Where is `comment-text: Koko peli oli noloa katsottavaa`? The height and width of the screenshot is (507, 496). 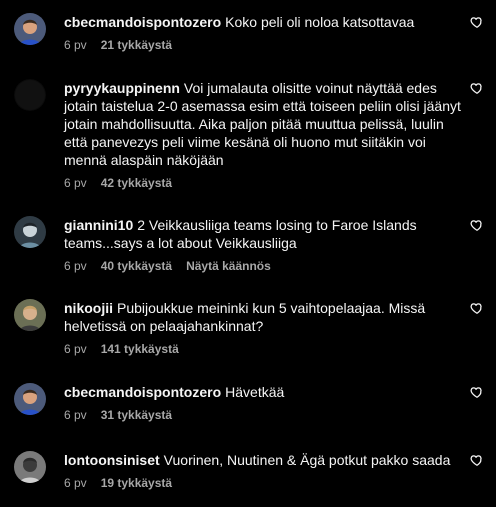 comment-text: Koko peli oli noloa katsottavaa is located at coordinates (320, 22).